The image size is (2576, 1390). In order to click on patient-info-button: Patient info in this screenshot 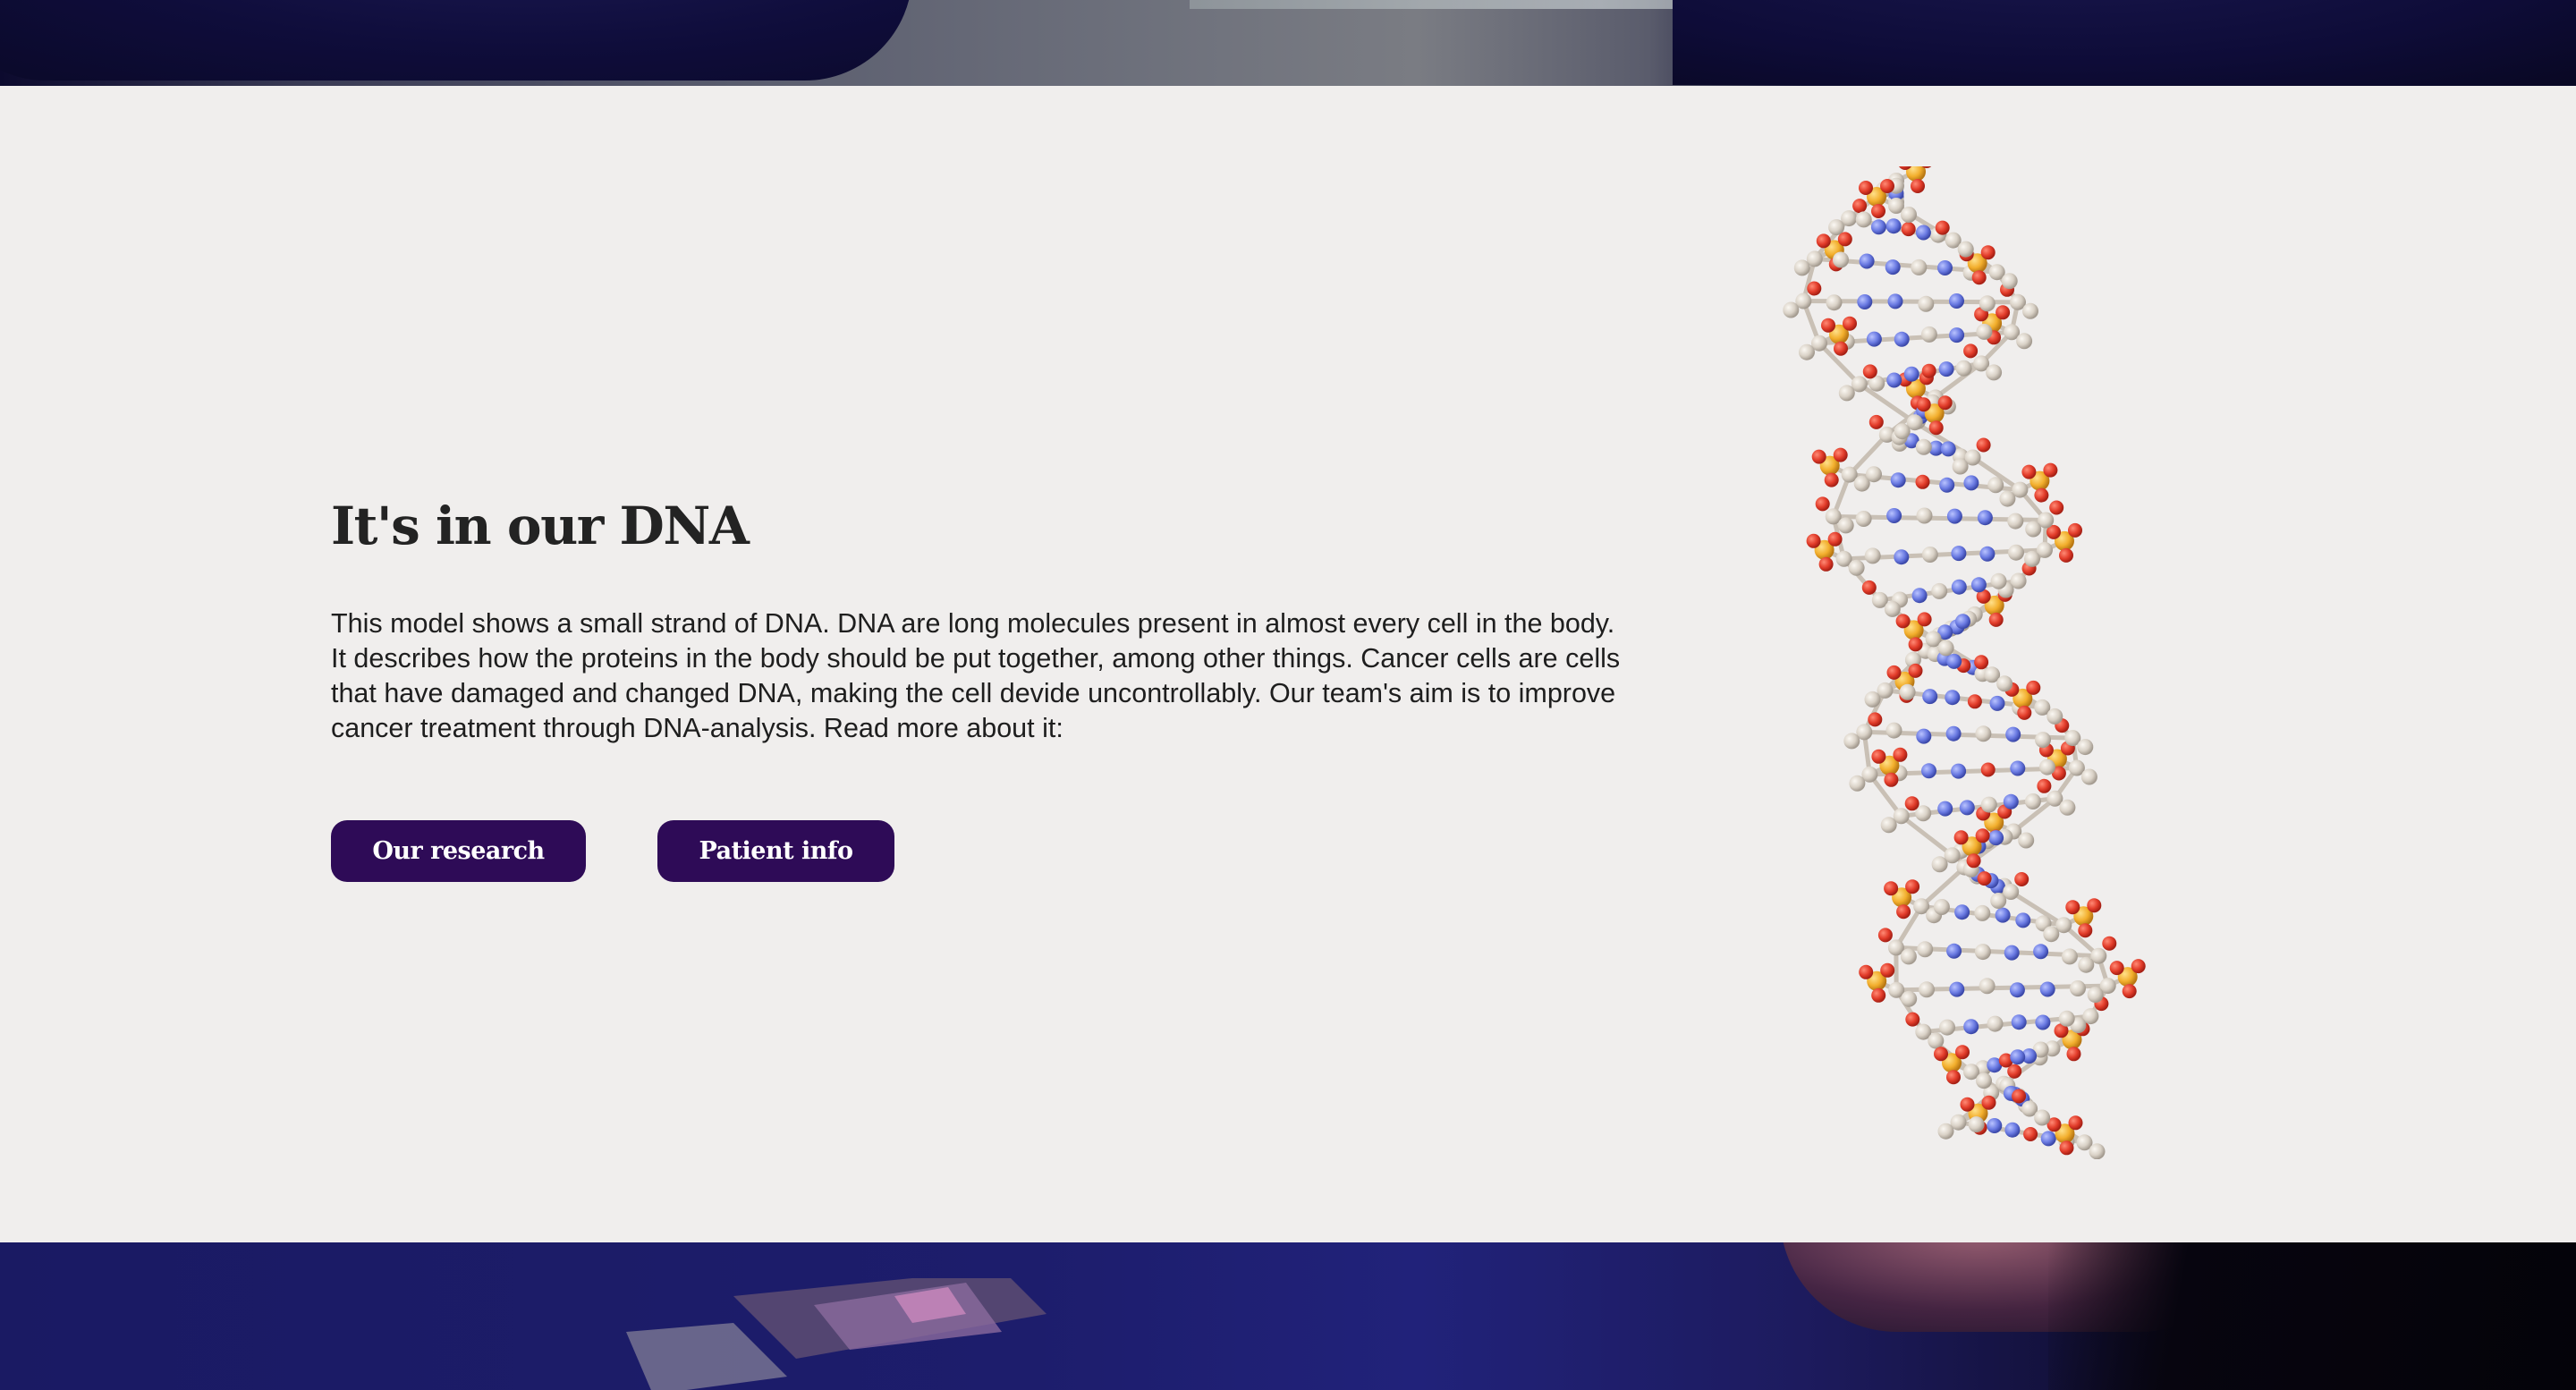, I will do `click(775, 851)`.